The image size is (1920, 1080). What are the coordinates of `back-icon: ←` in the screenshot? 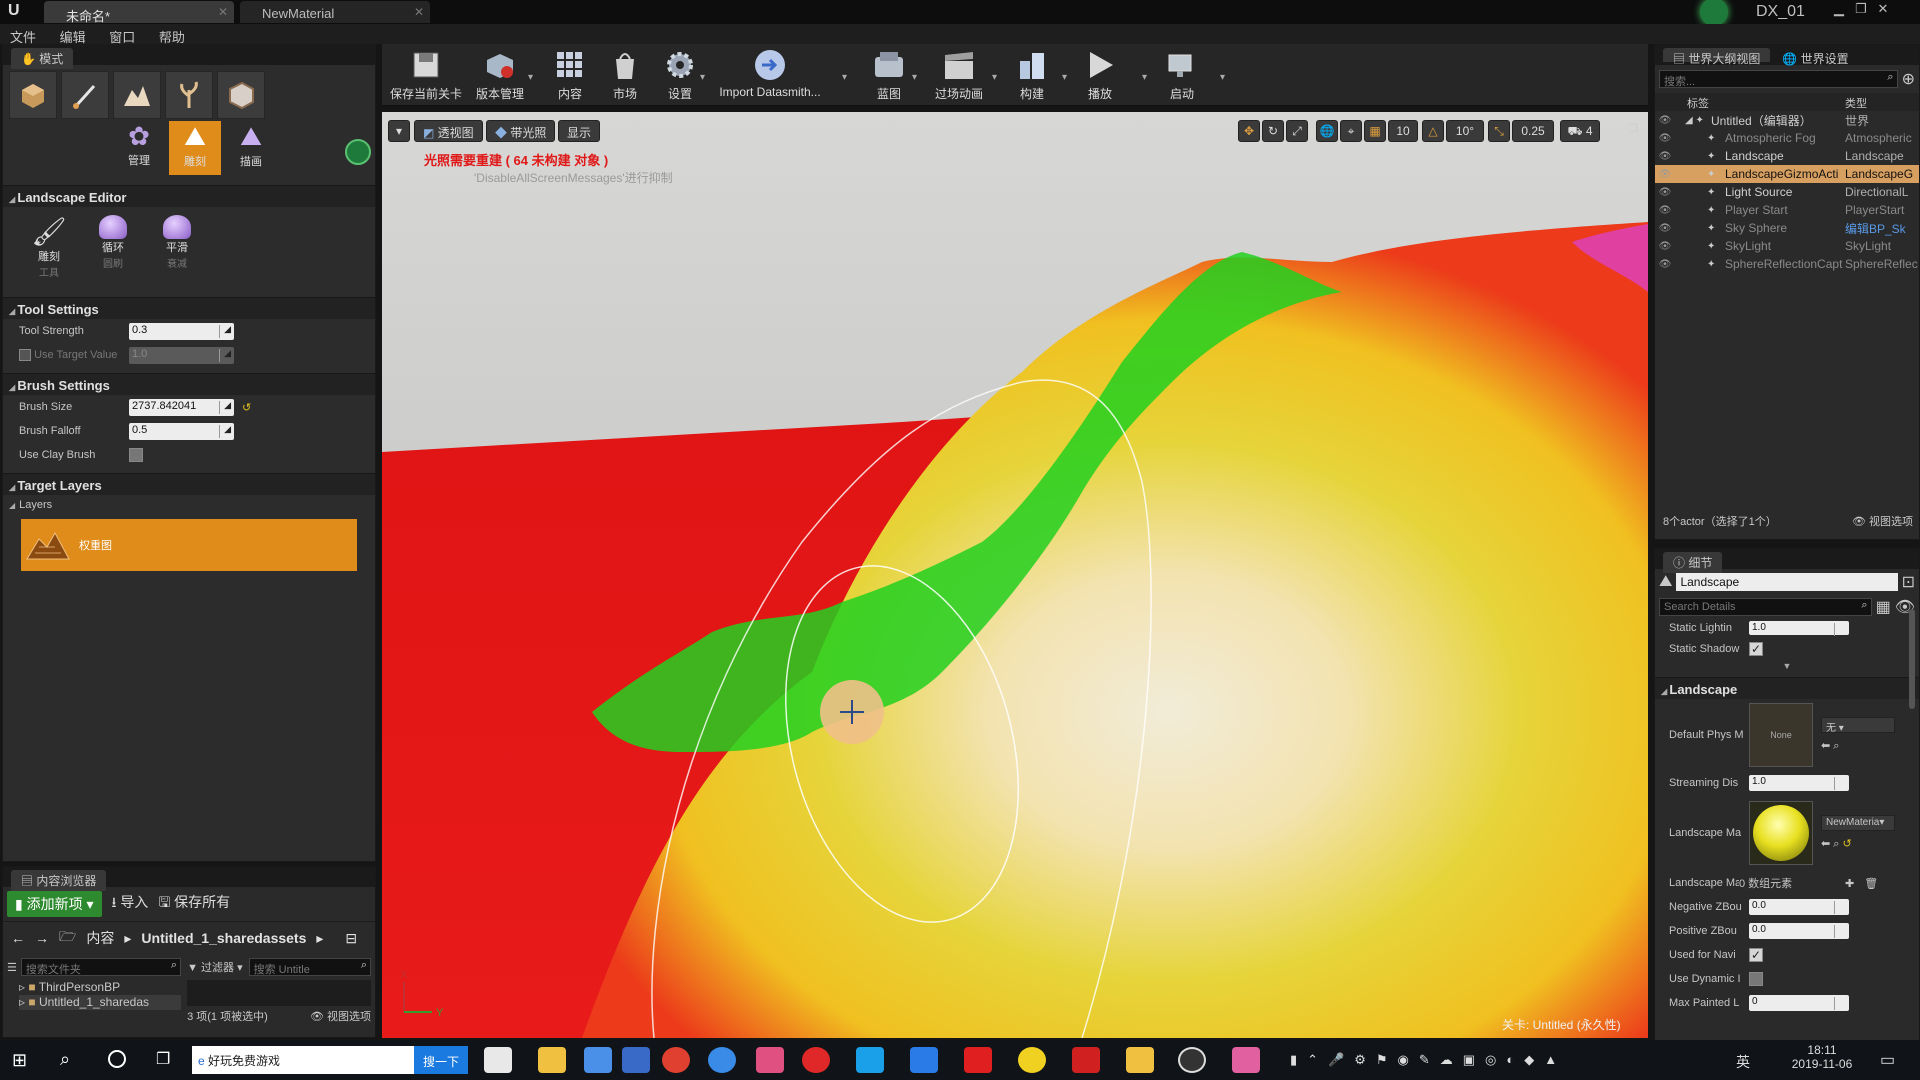 It's located at (18, 938).